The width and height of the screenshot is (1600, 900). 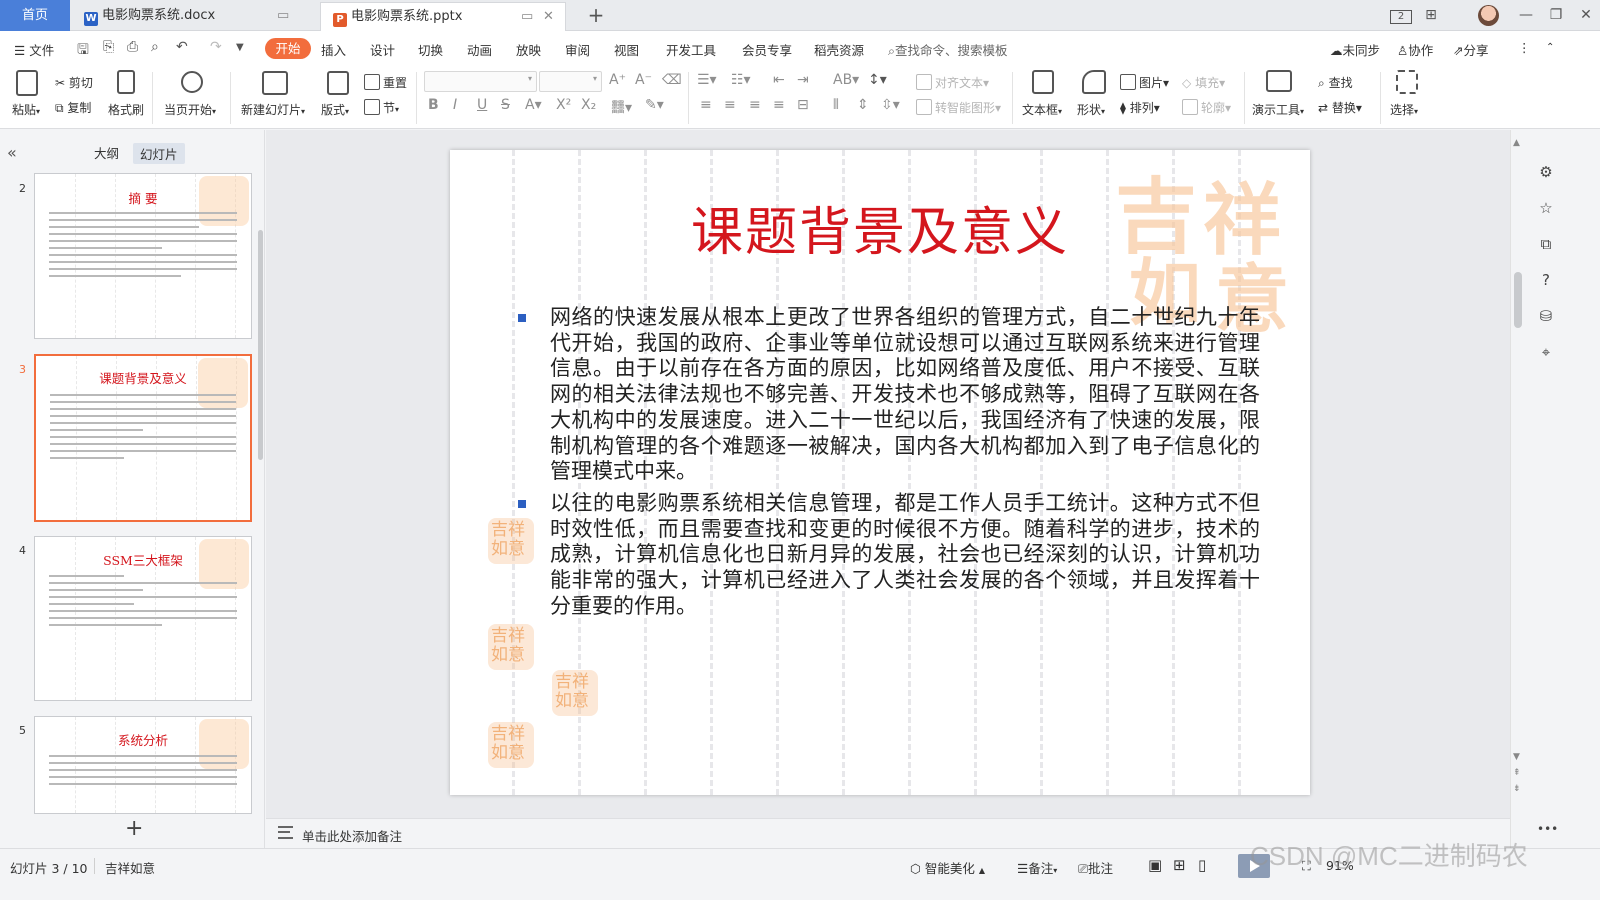 I want to click on home-tab: 首页, so click(x=35, y=15).